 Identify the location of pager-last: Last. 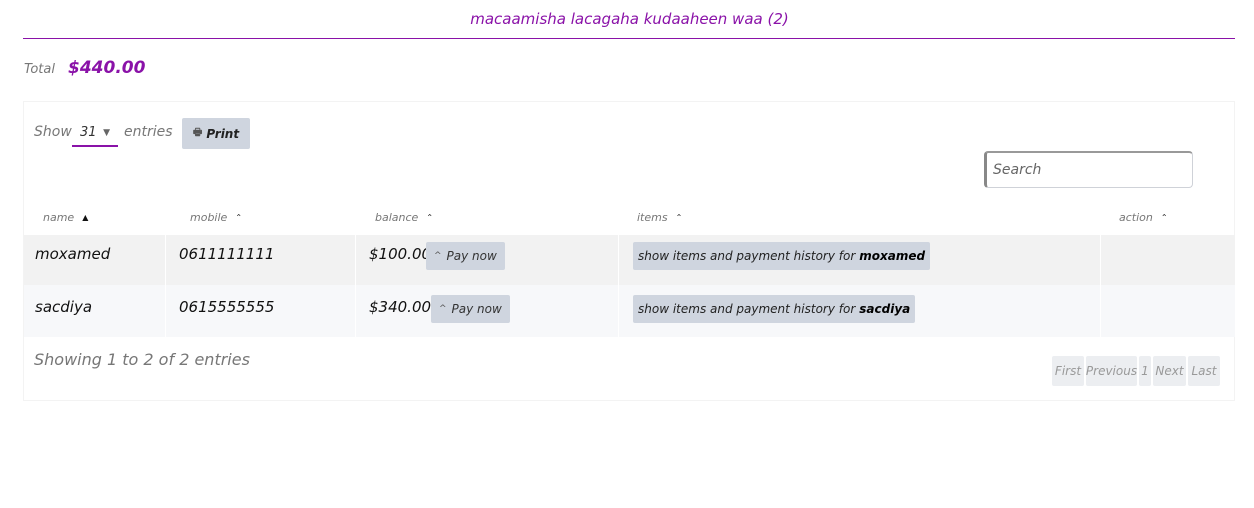
(1204, 371).